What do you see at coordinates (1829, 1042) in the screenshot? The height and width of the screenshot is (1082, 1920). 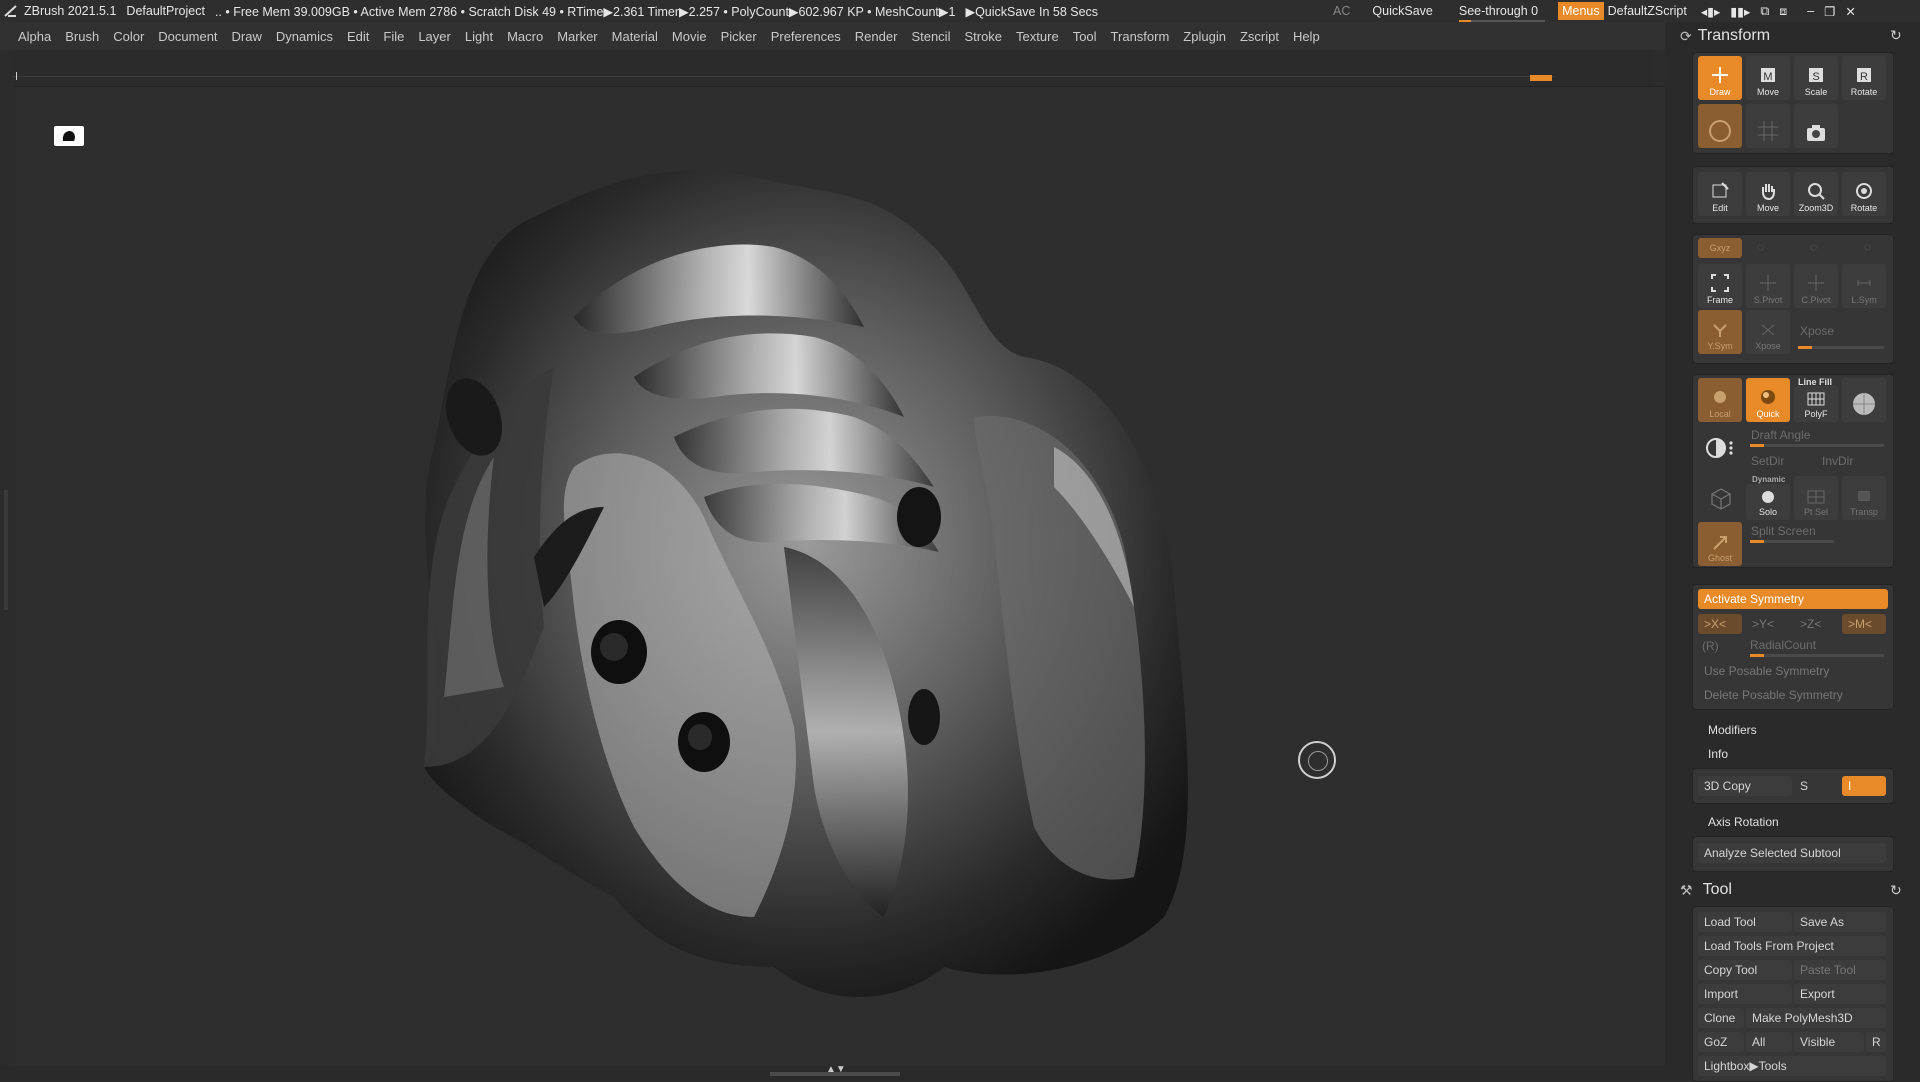 I see `goz-visible-button: Visible` at bounding box center [1829, 1042].